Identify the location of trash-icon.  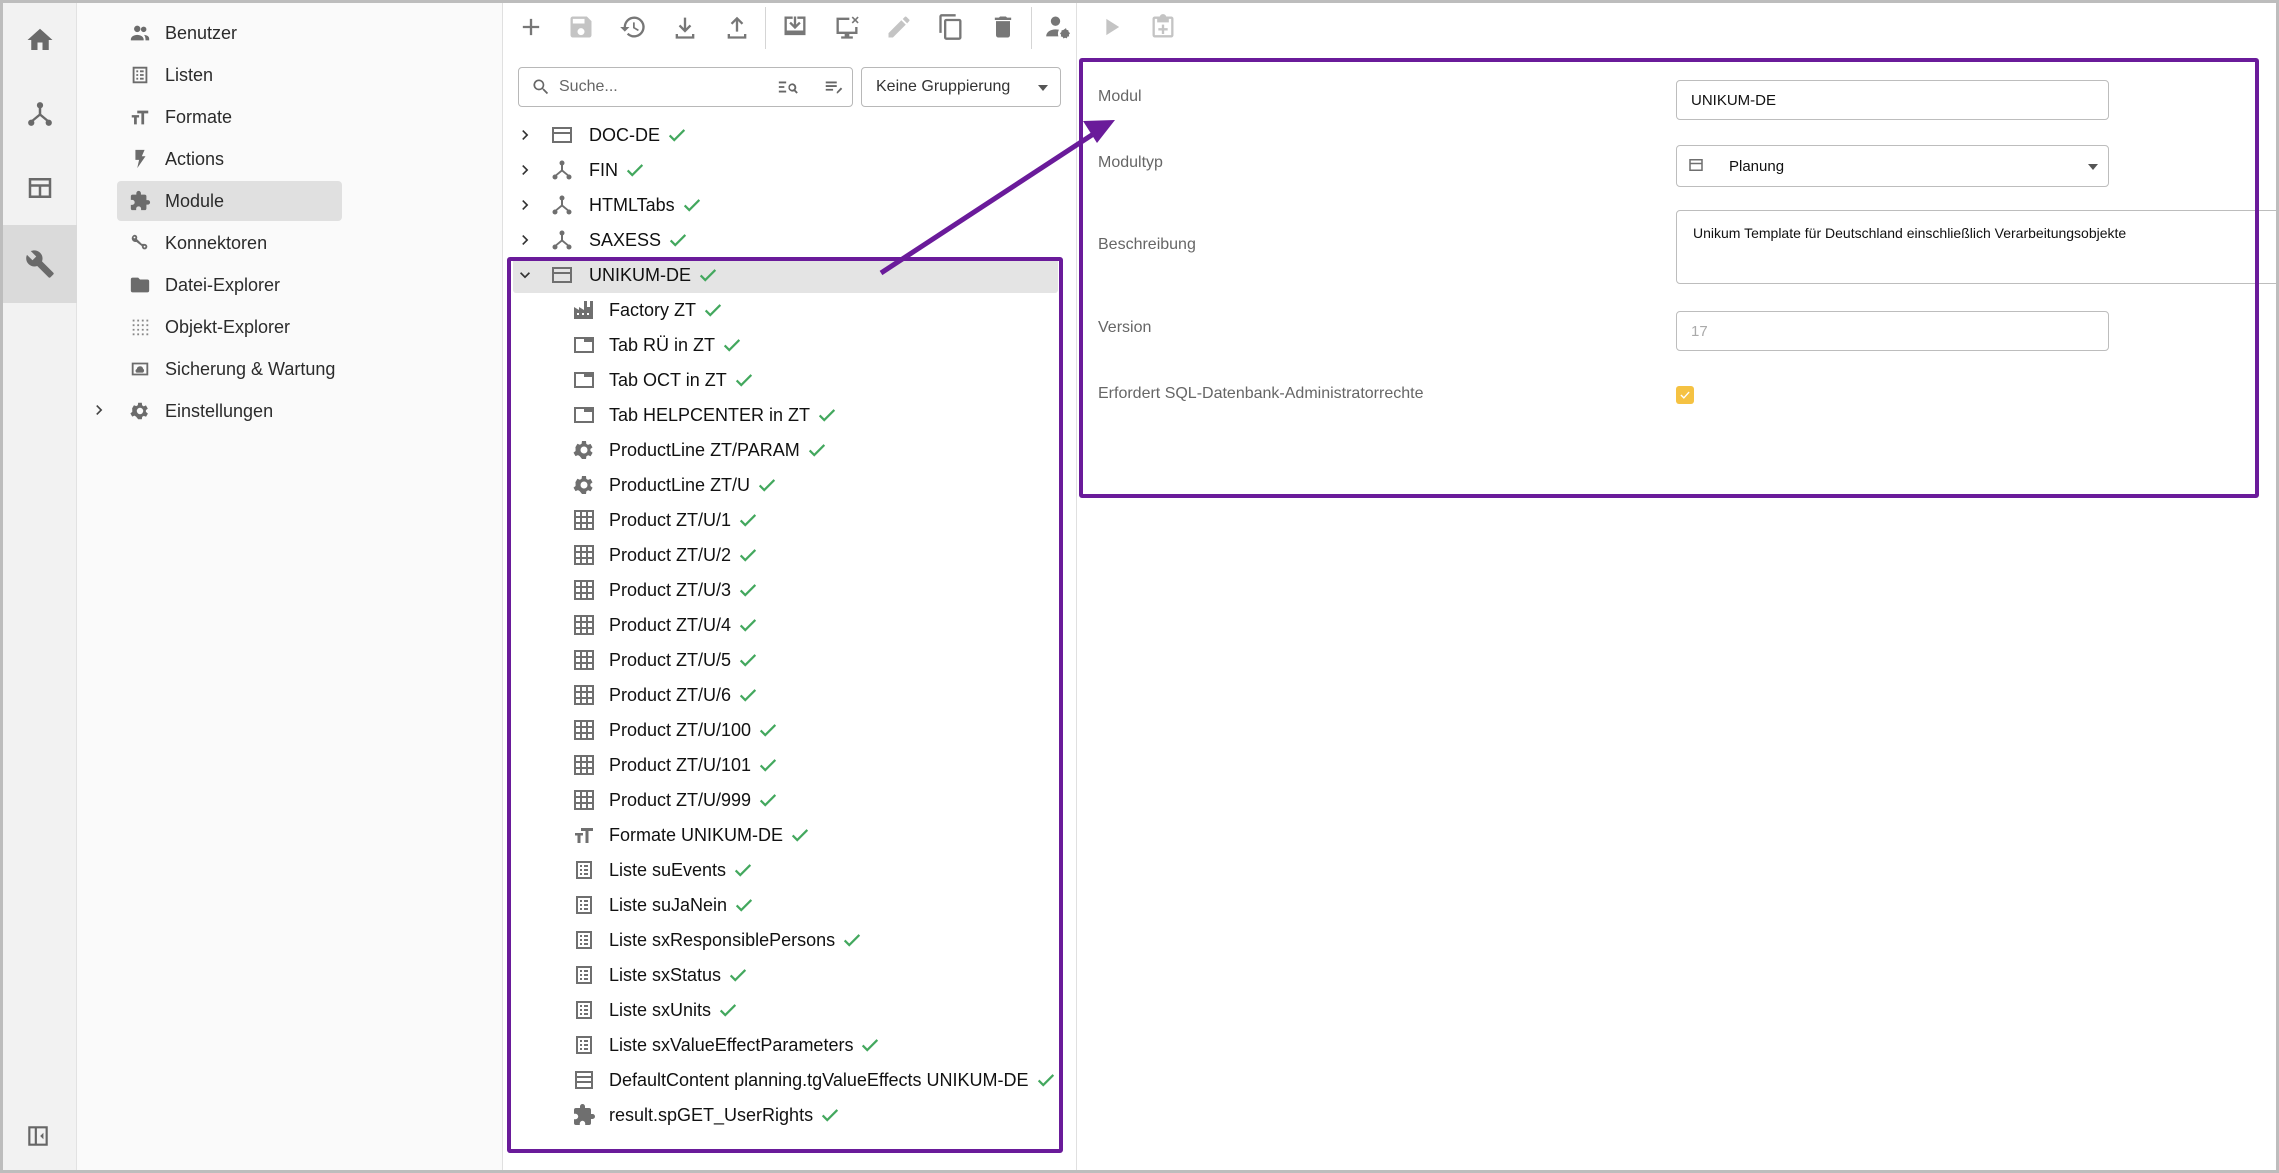
(1003, 27).